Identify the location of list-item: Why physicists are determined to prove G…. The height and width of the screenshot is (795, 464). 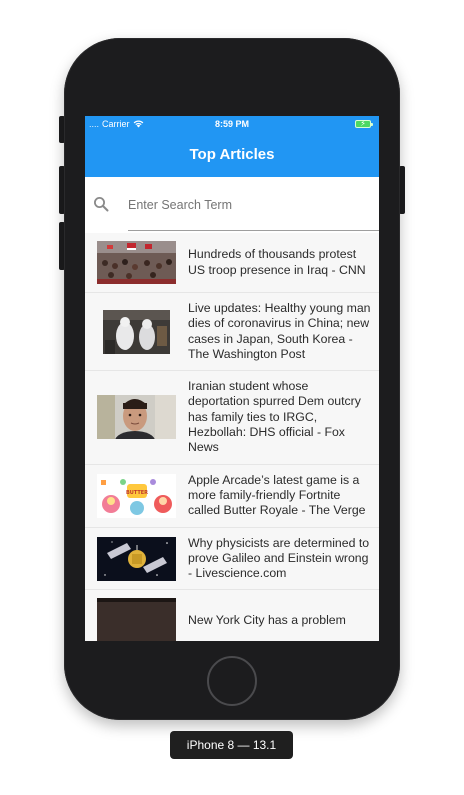
(232, 559).